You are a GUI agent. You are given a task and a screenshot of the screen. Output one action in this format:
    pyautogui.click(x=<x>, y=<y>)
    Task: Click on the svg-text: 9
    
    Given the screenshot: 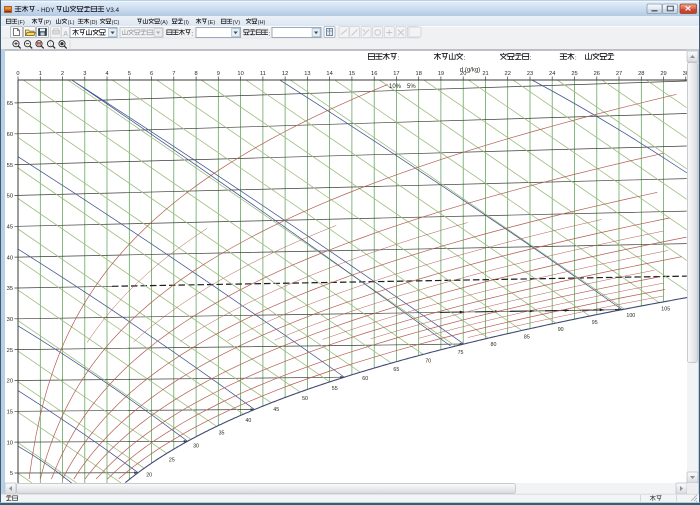 What is the action you would take?
    pyautogui.click(x=218, y=74)
    